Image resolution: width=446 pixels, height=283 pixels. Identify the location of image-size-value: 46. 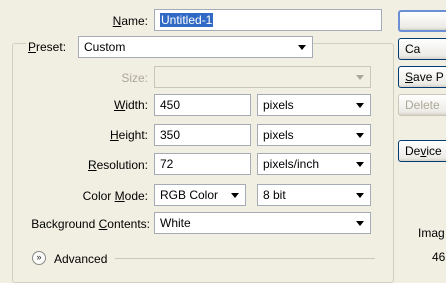
(439, 257).